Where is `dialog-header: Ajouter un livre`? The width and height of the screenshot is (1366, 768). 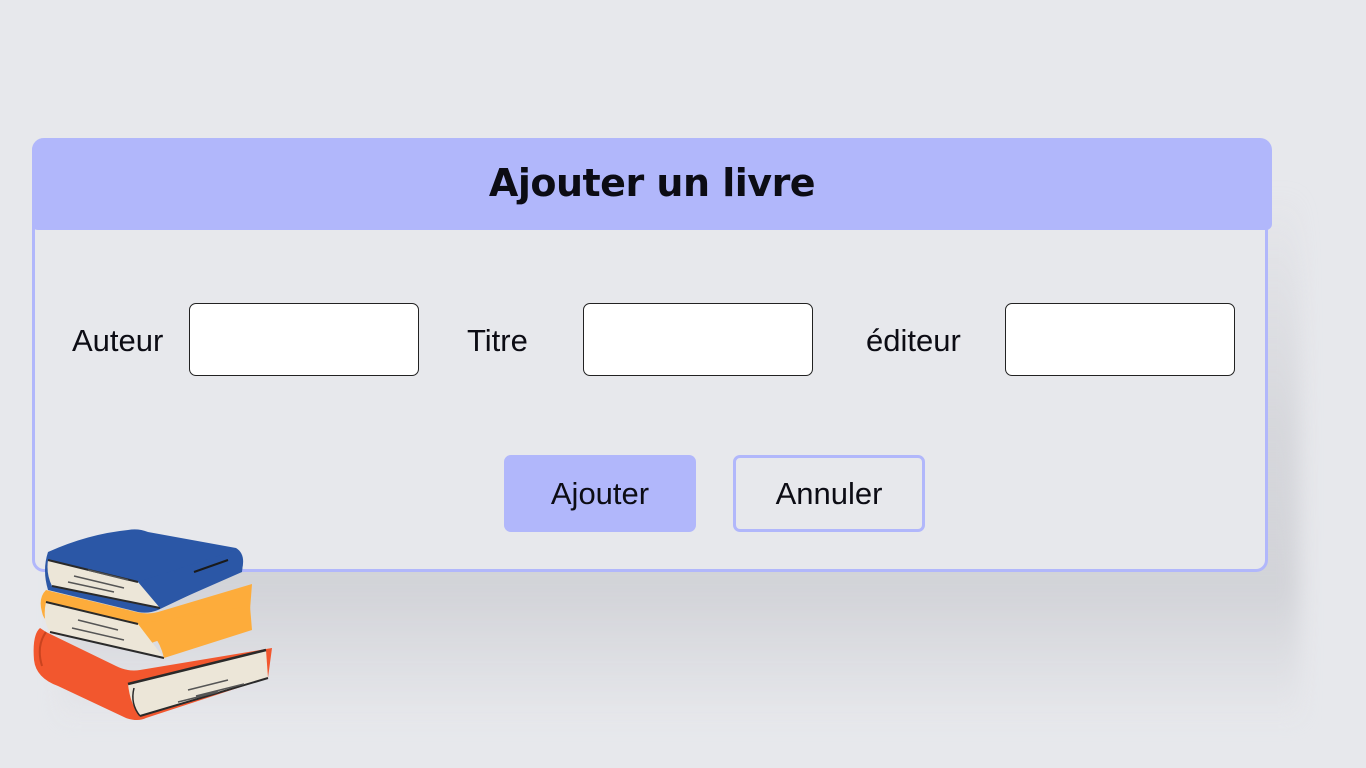 dialog-header: Ajouter un livre is located at coordinates (652, 184).